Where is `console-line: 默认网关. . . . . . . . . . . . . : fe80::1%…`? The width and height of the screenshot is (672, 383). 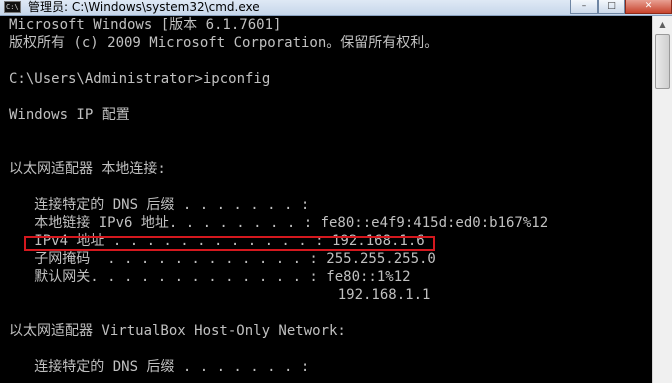 console-line: 默认网关. . . . . . . . . . . . . : fe80::1%… is located at coordinates (210, 277).